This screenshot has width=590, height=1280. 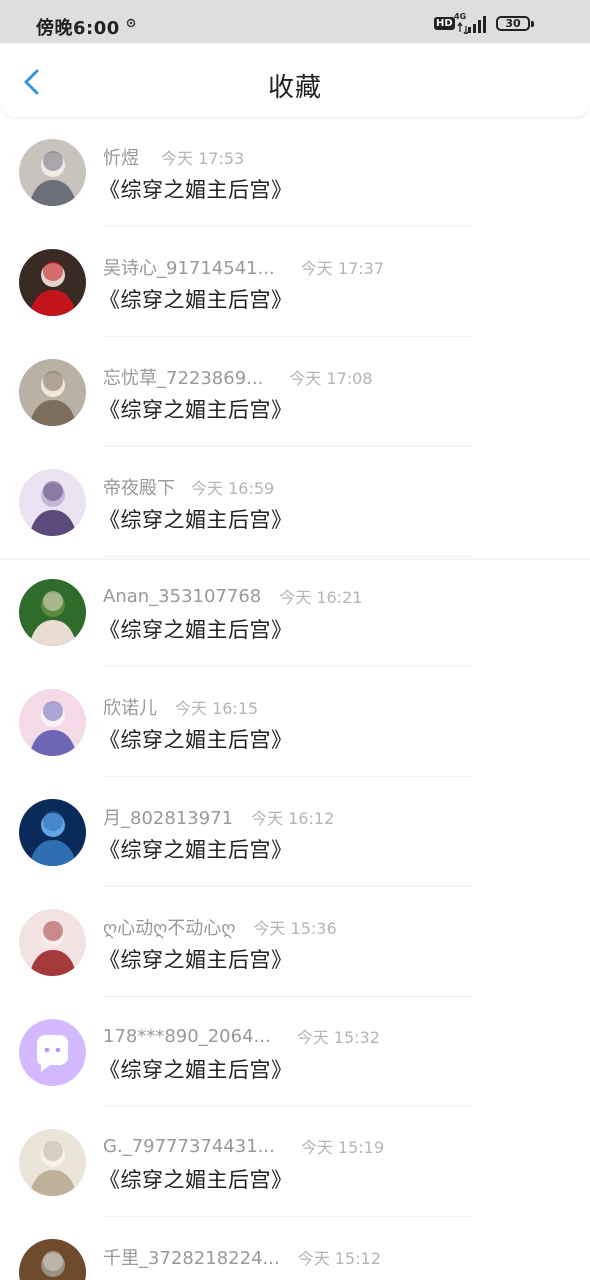 What do you see at coordinates (294, 88) in the screenshot?
I see `page-title: 收藏` at bounding box center [294, 88].